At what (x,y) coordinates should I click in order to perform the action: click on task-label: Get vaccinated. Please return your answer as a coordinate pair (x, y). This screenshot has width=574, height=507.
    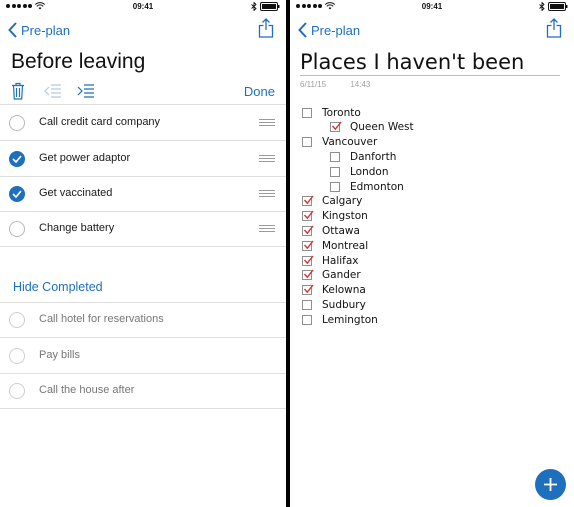
    Looking at the image, I should click on (76, 193).